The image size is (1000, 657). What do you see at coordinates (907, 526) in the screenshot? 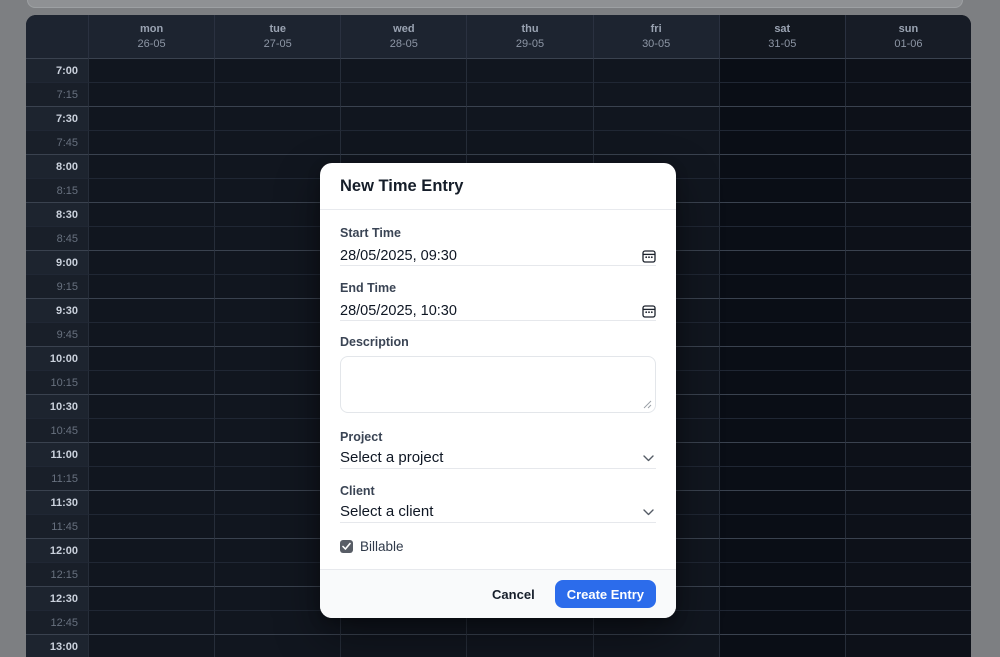
I see `slot-sun-11:45` at bounding box center [907, 526].